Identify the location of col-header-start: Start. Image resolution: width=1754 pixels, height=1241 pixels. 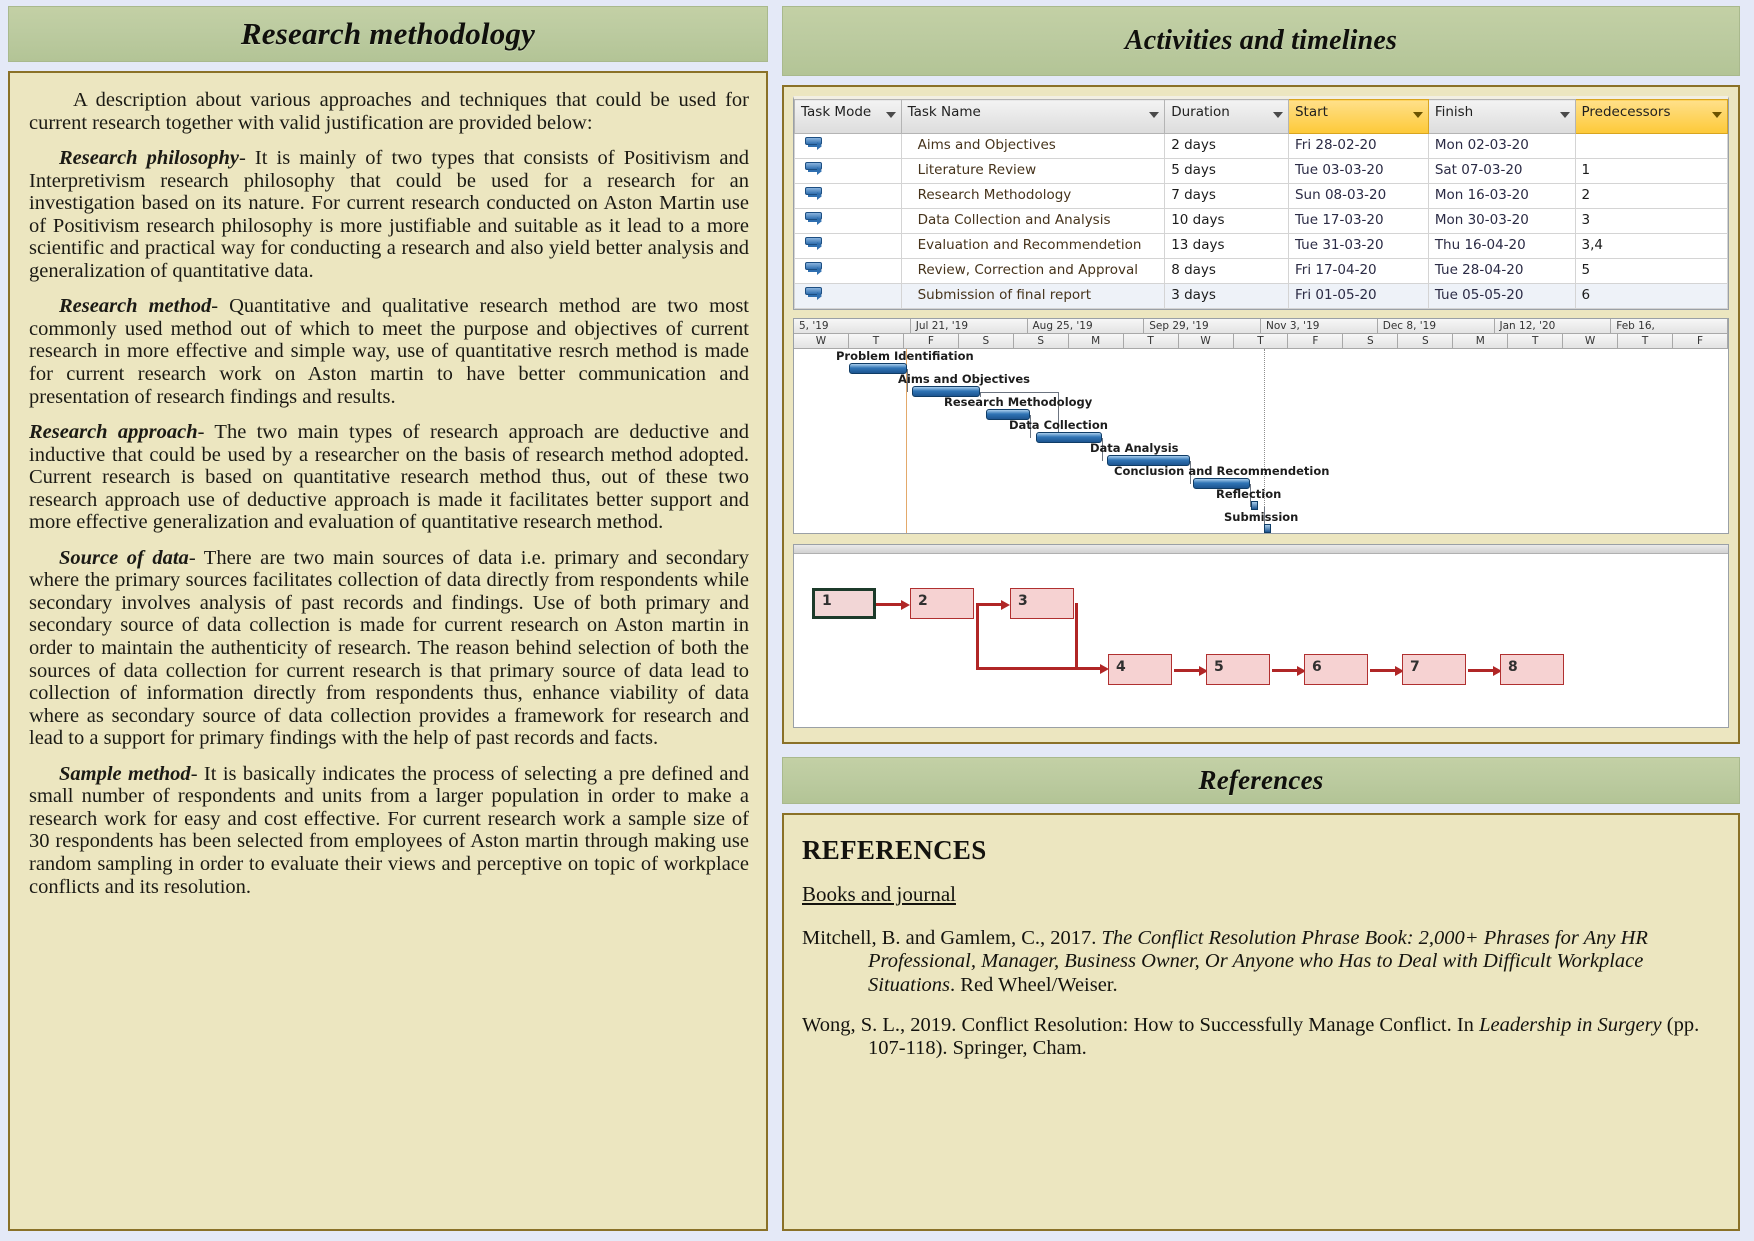
(1358, 116).